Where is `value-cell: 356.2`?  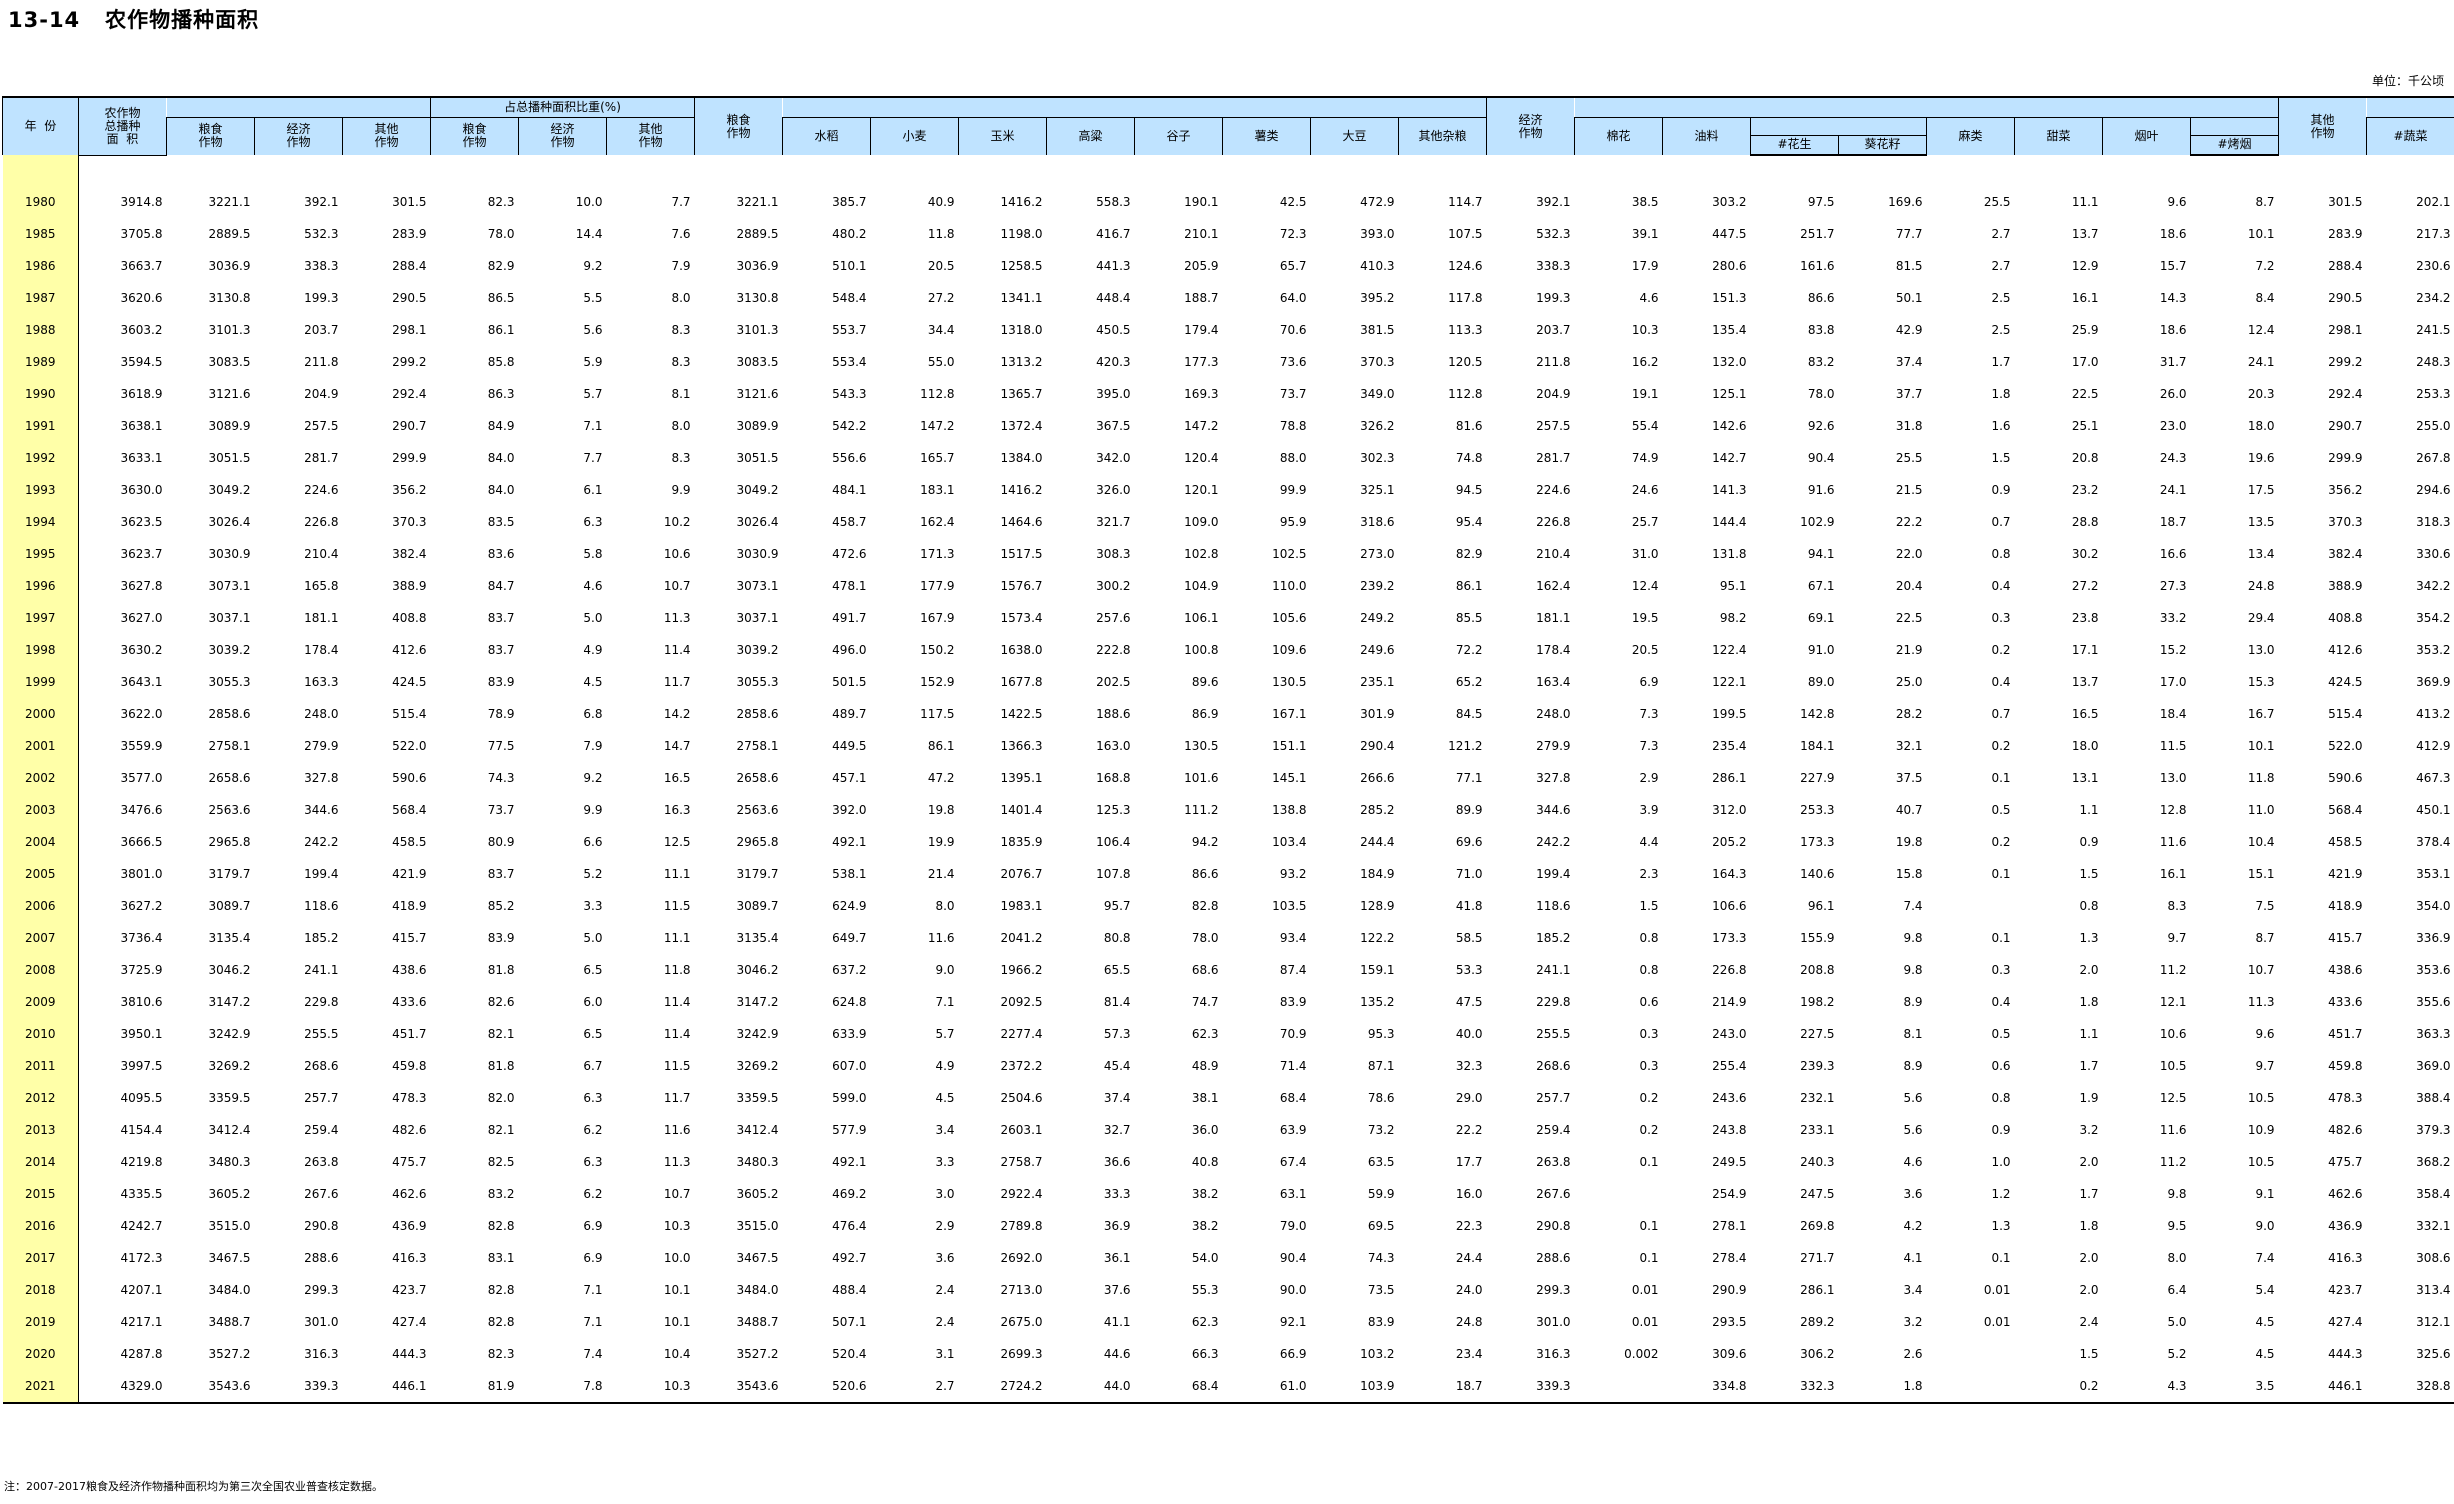
value-cell: 356.2 is located at coordinates (409, 490).